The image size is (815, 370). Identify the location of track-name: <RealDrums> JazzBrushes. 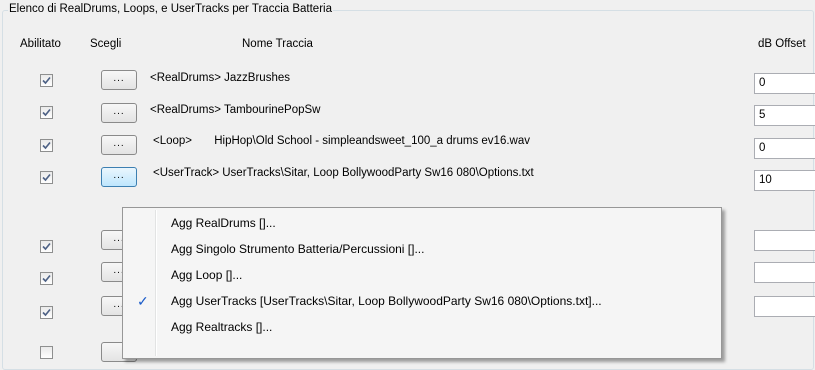
(220, 78).